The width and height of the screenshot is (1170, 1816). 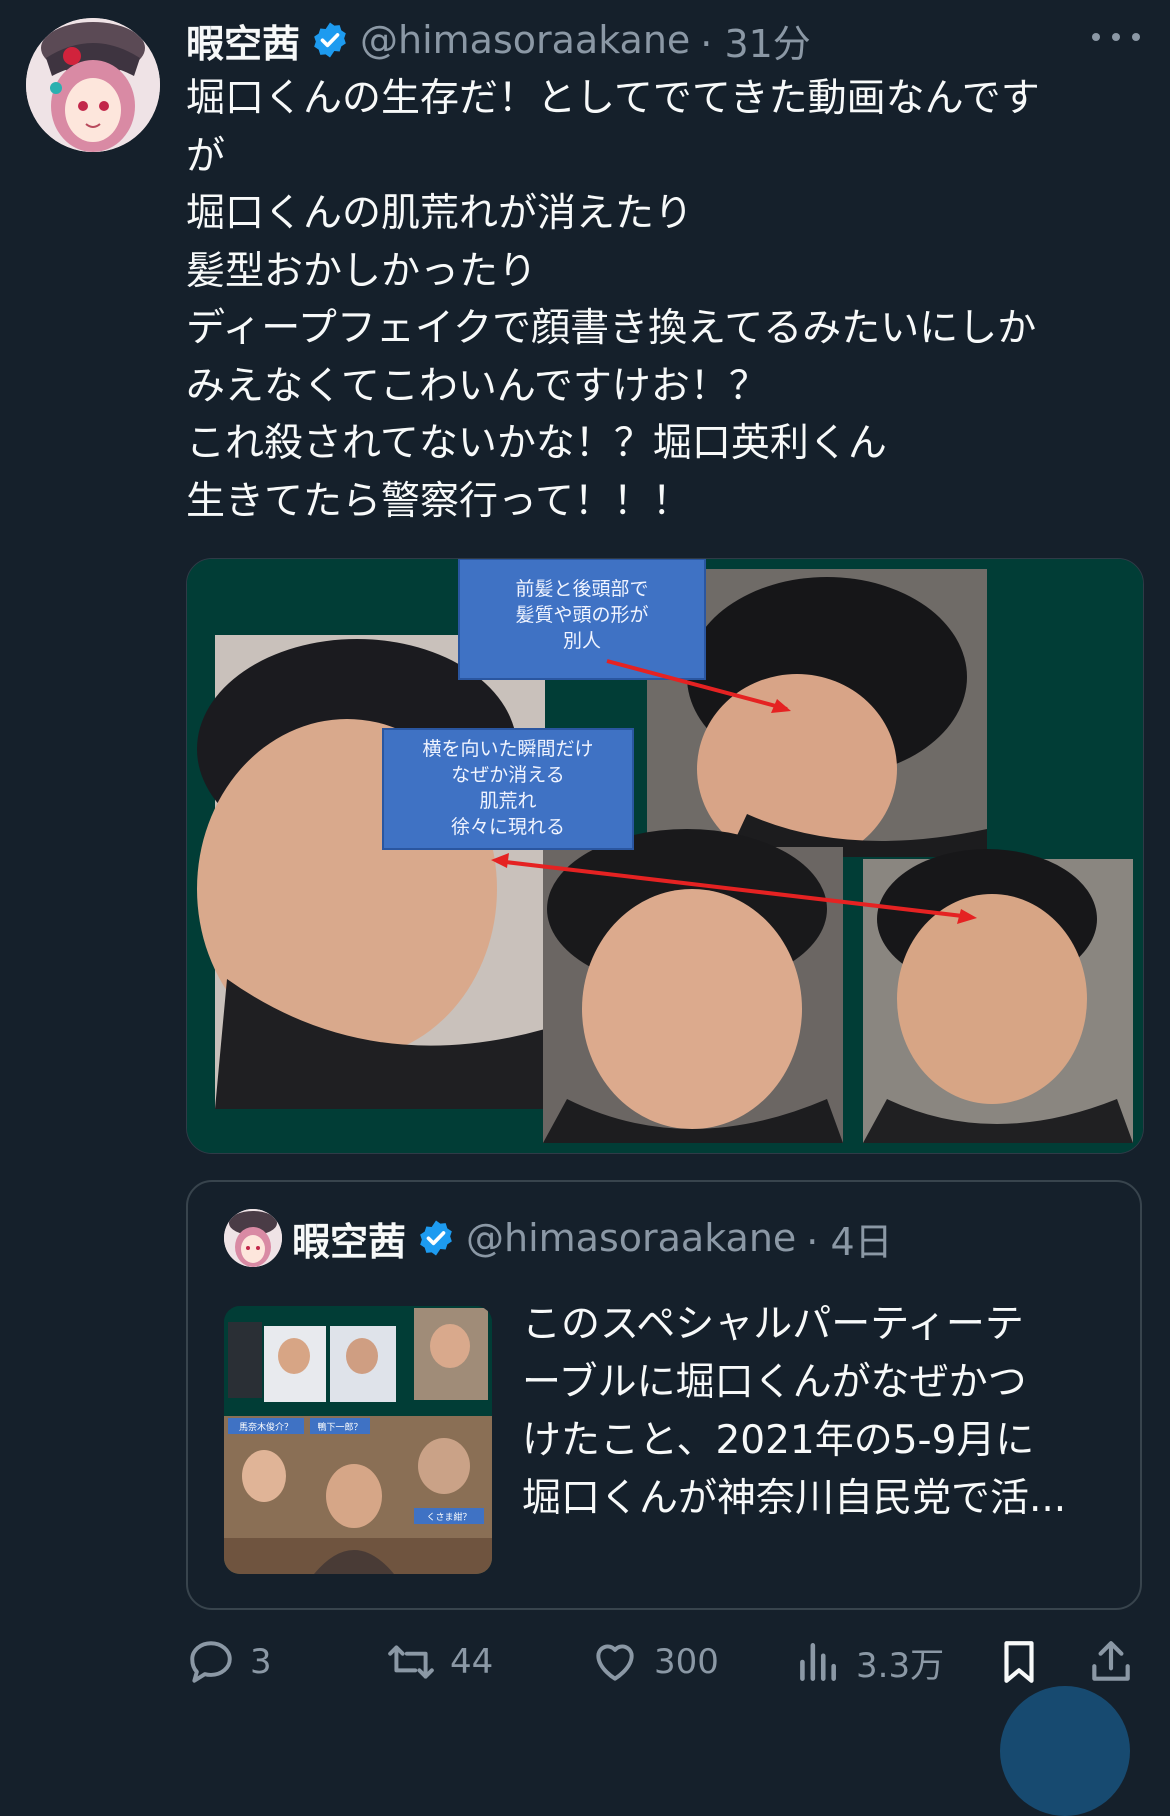 I want to click on author-avatar, so click(x=93, y=85).